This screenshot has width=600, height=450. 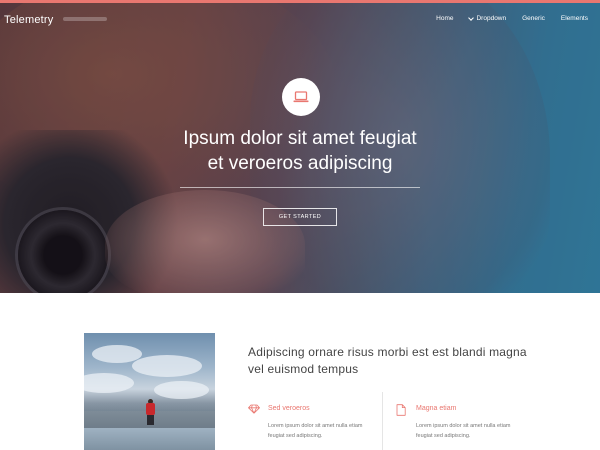 I want to click on laptop-icon, so click(x=301, y=97).